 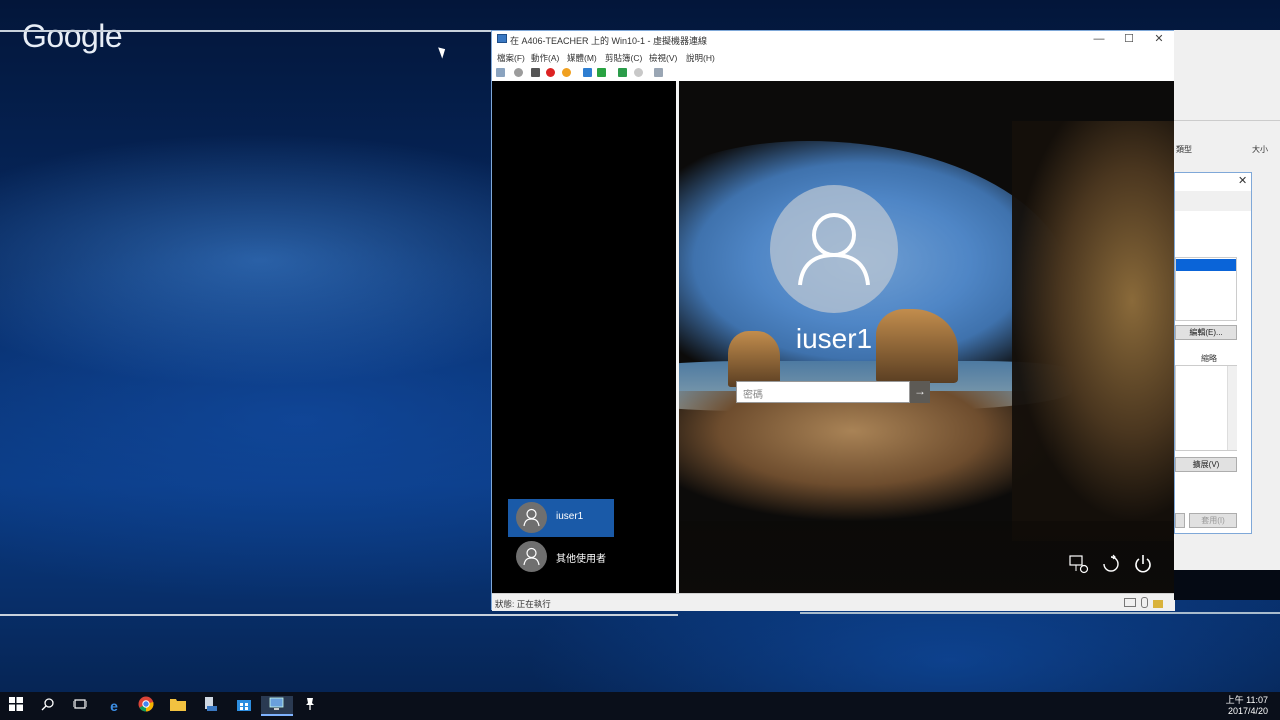 I want to click on dialog-list, so click(x=1206, y=289).